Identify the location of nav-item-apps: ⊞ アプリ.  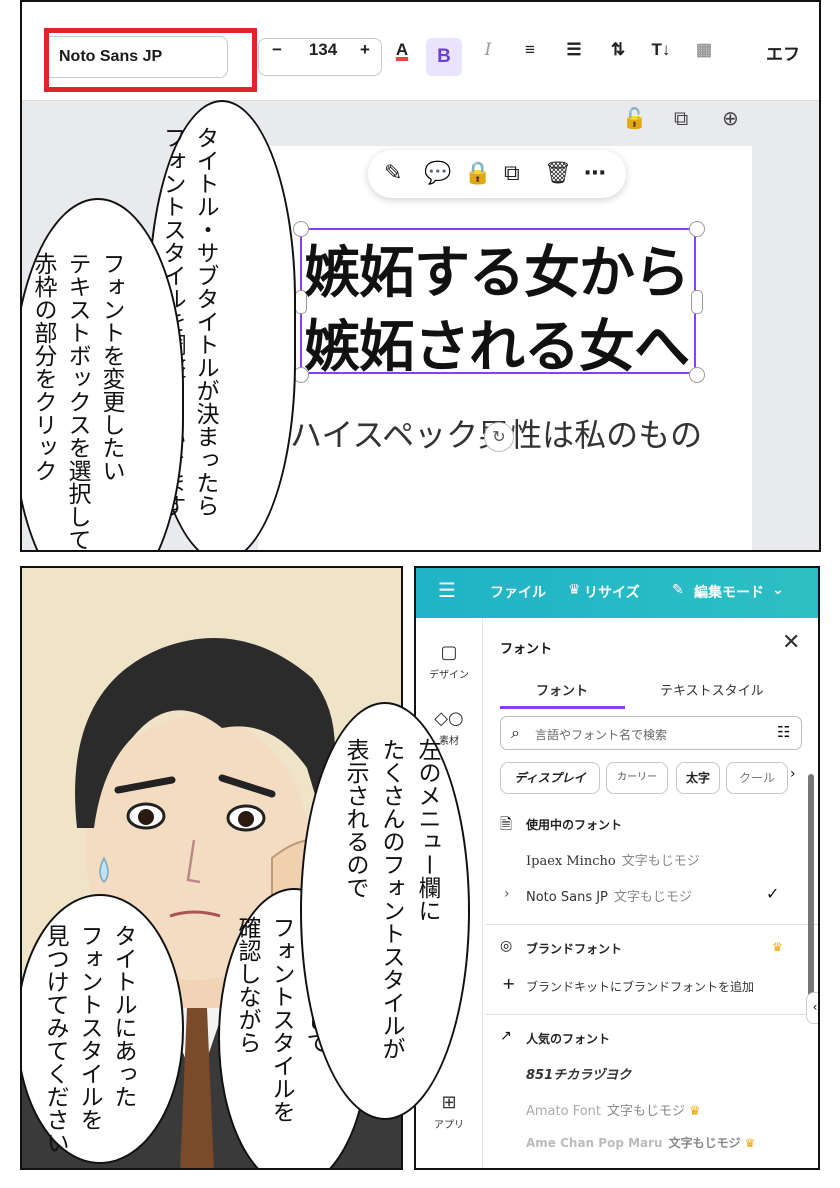
(449, 1111).